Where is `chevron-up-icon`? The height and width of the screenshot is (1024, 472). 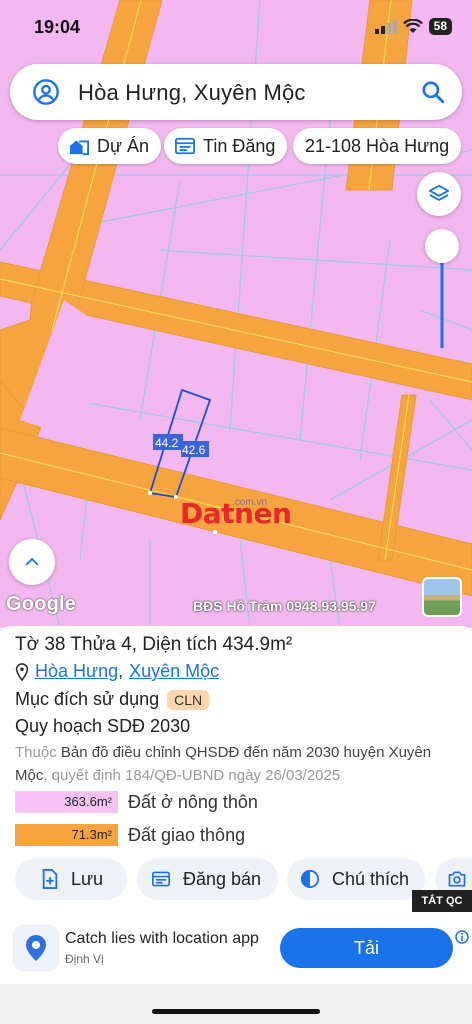
chevron-up-icon is located at coordinates (32, 562).